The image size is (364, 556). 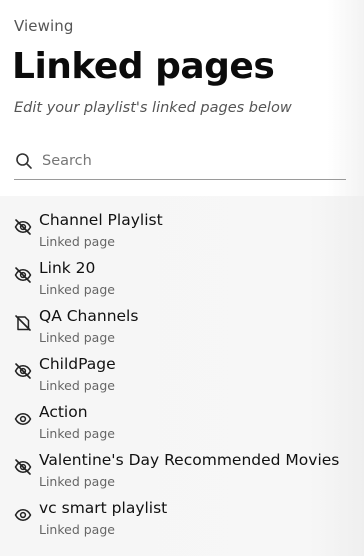 I want to click on page-subtitle: Edit your playlist's linked pages below, so click(x=153, y=108).